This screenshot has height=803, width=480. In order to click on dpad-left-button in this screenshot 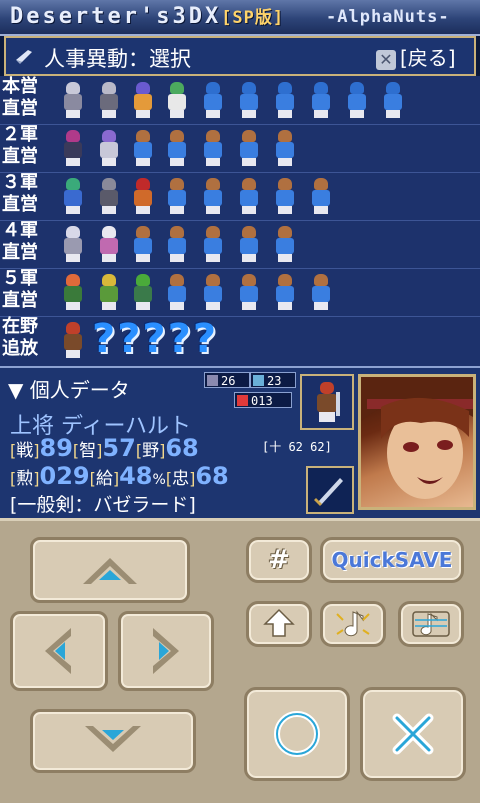, I will do `click(59, 651)`.